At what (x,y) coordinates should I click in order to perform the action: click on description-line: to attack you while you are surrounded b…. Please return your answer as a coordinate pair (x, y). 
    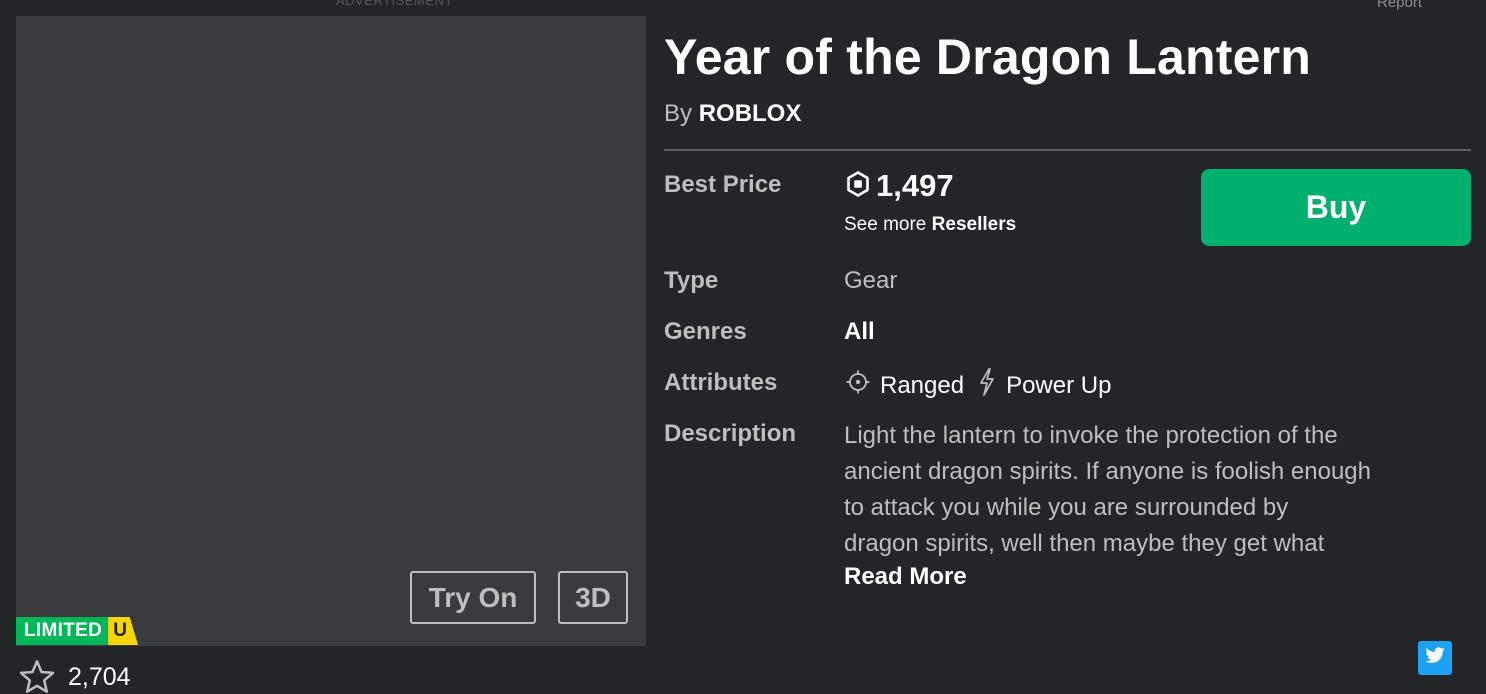
    Looking at the image, I should click on (1066, 507).